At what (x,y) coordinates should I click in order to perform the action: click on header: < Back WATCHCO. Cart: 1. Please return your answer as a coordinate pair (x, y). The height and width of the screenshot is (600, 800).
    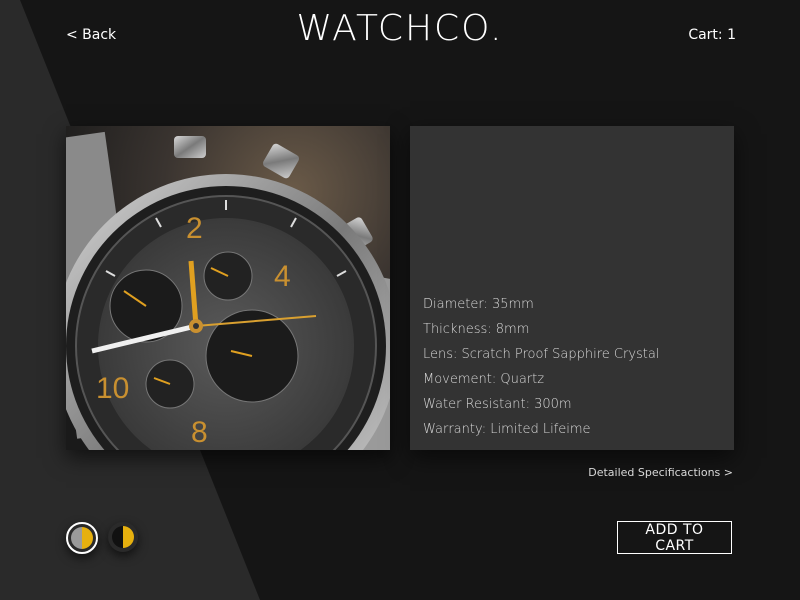
    Looking at the image, I should click on (400, 35).